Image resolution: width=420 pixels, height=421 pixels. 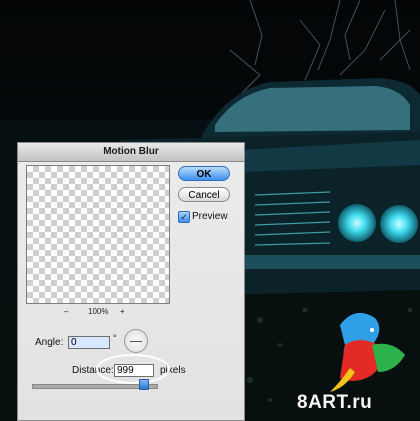 I want to click on highlight-circle, so click(x=133, y=369).